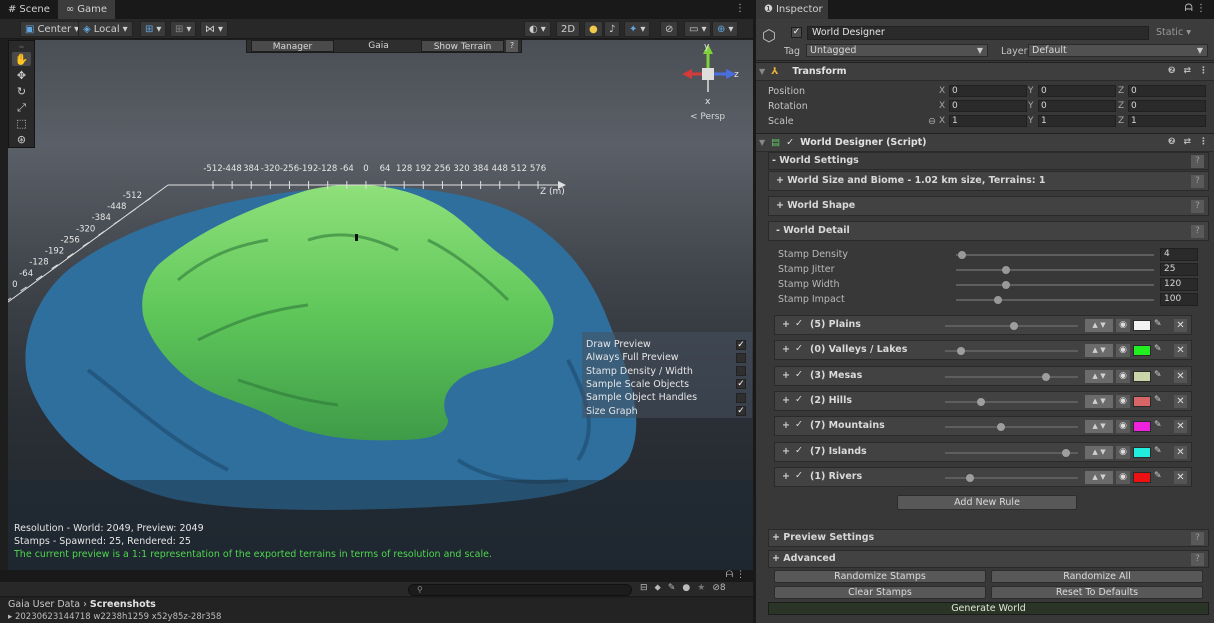  Describe the element at coordinates (978, 33) in the screenshot. I see `gameobject-name-input: World Designer` at that location.